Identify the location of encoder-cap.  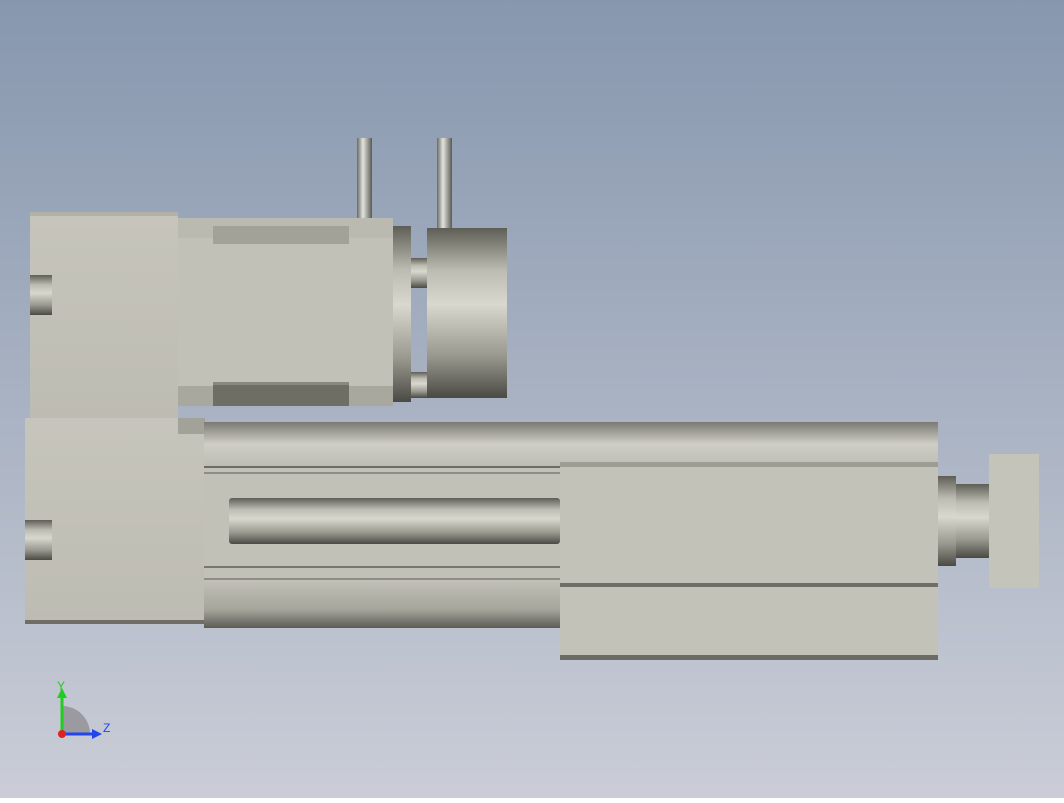
(467, 313).